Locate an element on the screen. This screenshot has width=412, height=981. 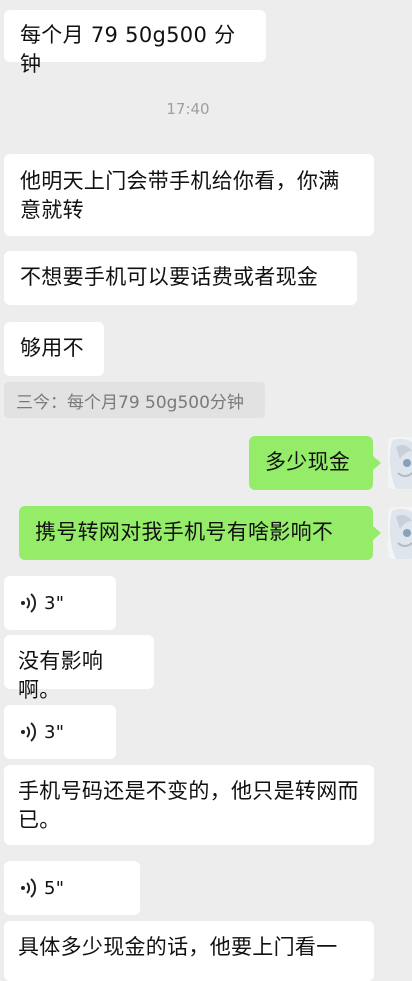
message-bubble-incoming: 不想要手机可以要话费或者现金 is located at coordinates (180, 278).